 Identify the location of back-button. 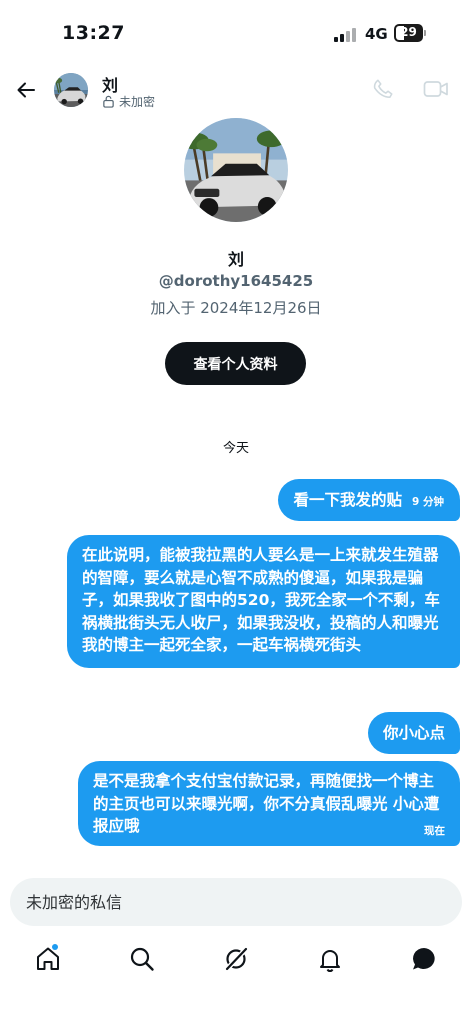
(26, 90).